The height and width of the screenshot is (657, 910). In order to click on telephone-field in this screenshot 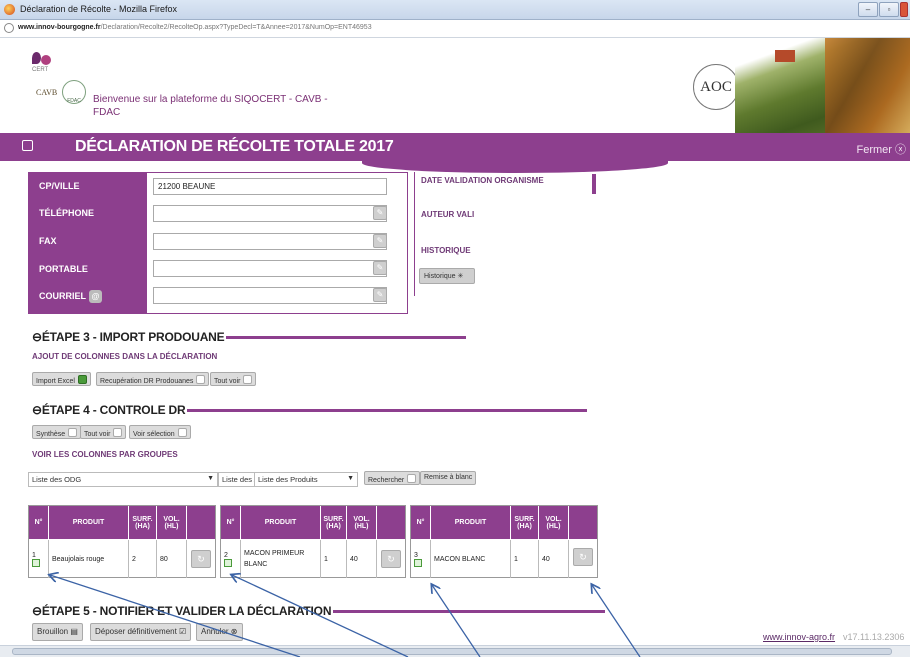, I will do `click(270, 213)`.